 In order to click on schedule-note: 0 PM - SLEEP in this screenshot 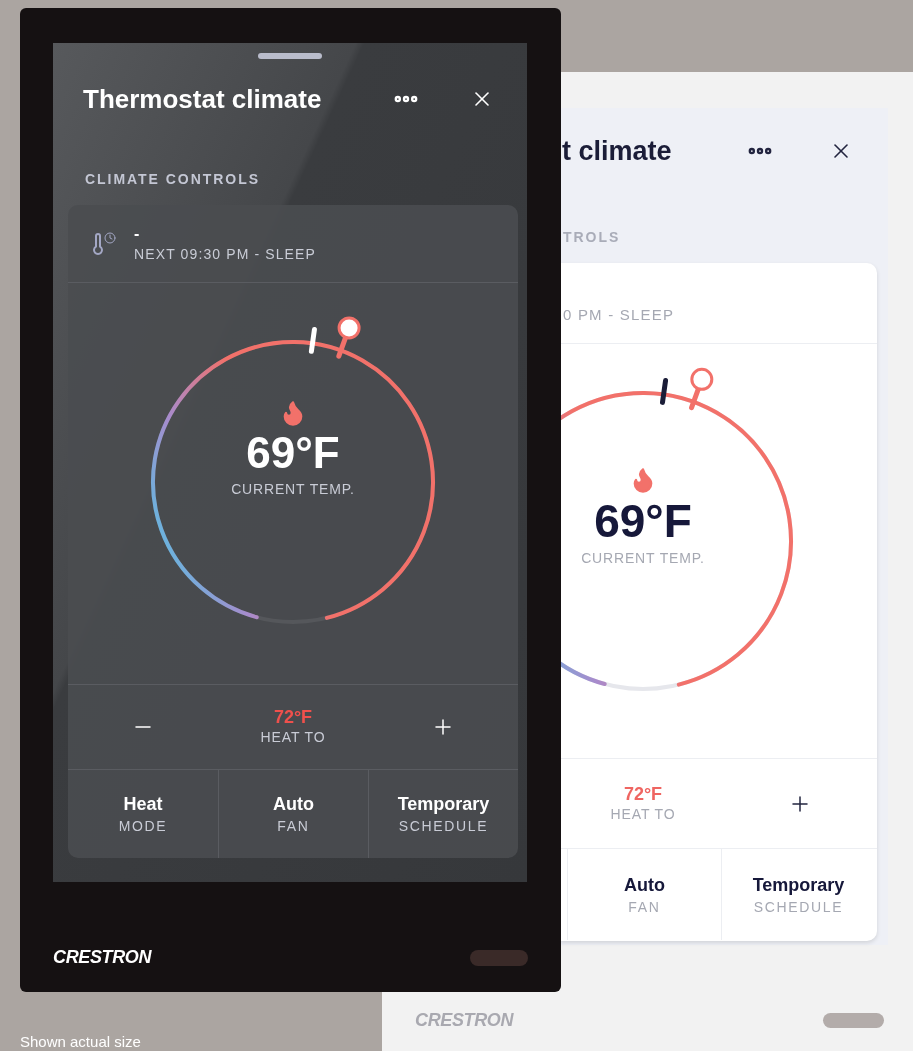, I will do `click(619, 315)`.